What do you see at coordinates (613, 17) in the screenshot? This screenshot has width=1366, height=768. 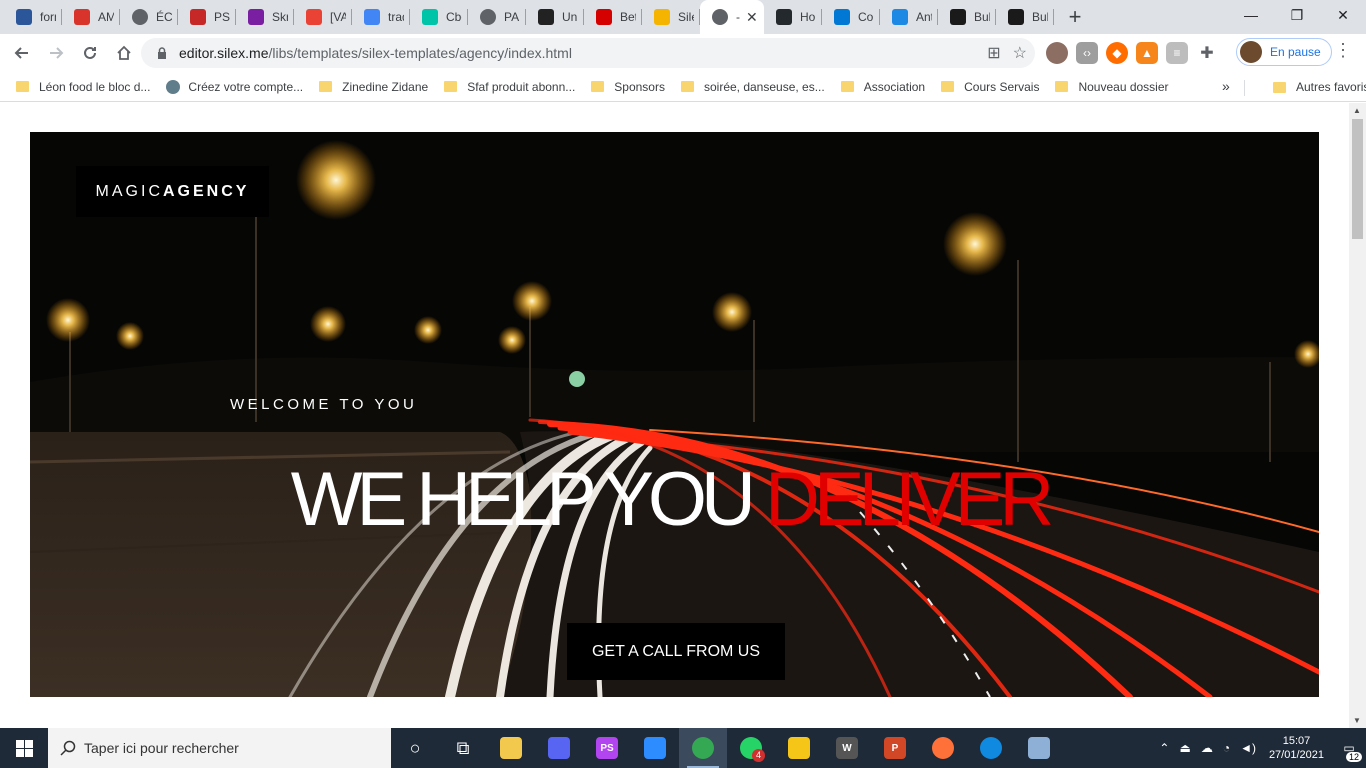 I see `browser-tab: Betc` at bounding box center [613, 17].